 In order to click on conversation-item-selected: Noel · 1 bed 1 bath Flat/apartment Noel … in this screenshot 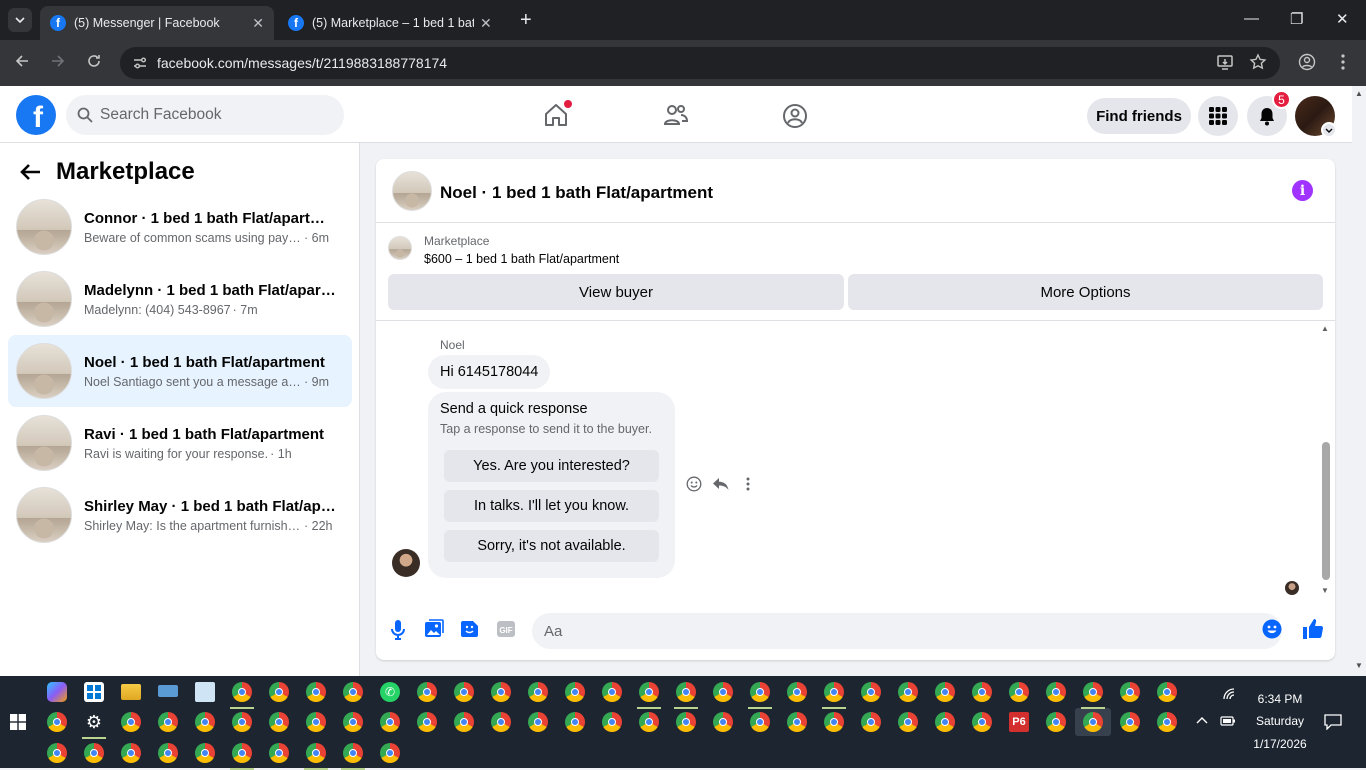, I will do `click(180, 371)`.